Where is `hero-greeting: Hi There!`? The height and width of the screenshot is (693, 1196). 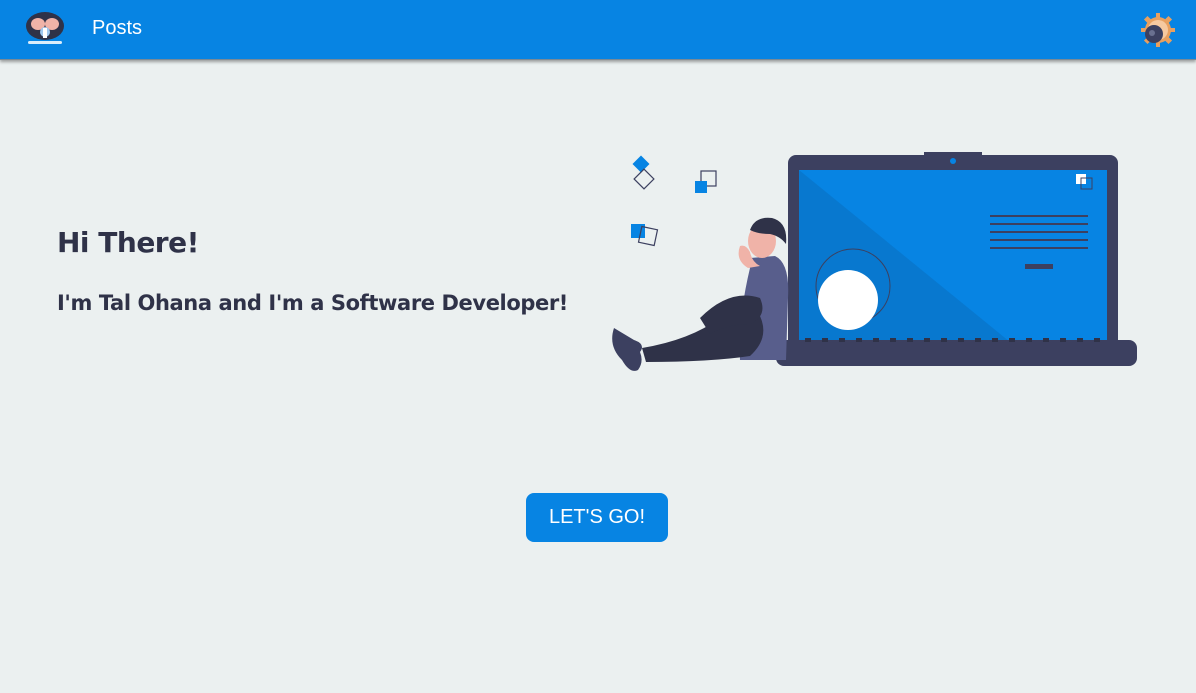 hero-greeting: Hi There! is located at coordinates (128, 242).